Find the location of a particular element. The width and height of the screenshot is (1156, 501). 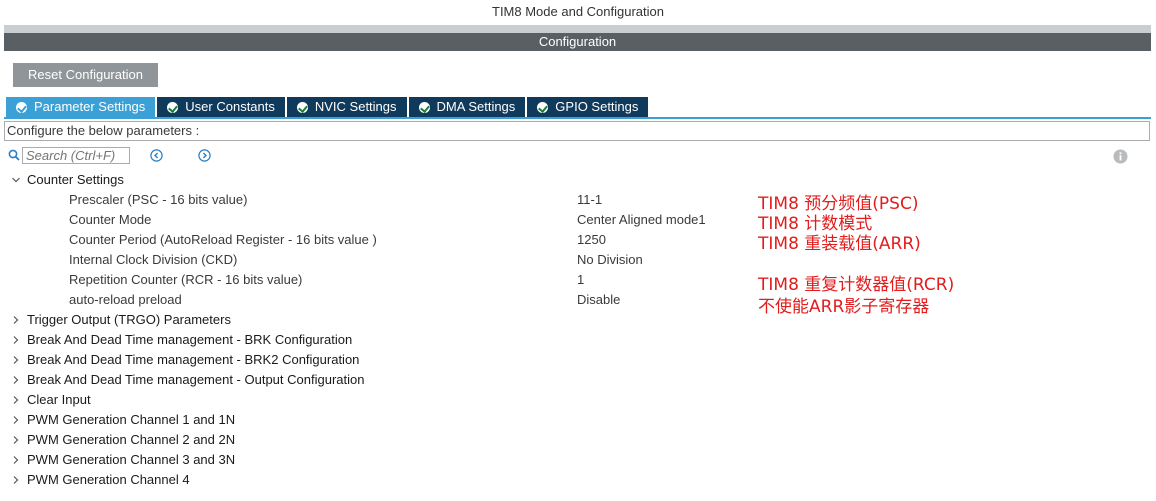

param-value: No Division is located at coordinates (610, 260).